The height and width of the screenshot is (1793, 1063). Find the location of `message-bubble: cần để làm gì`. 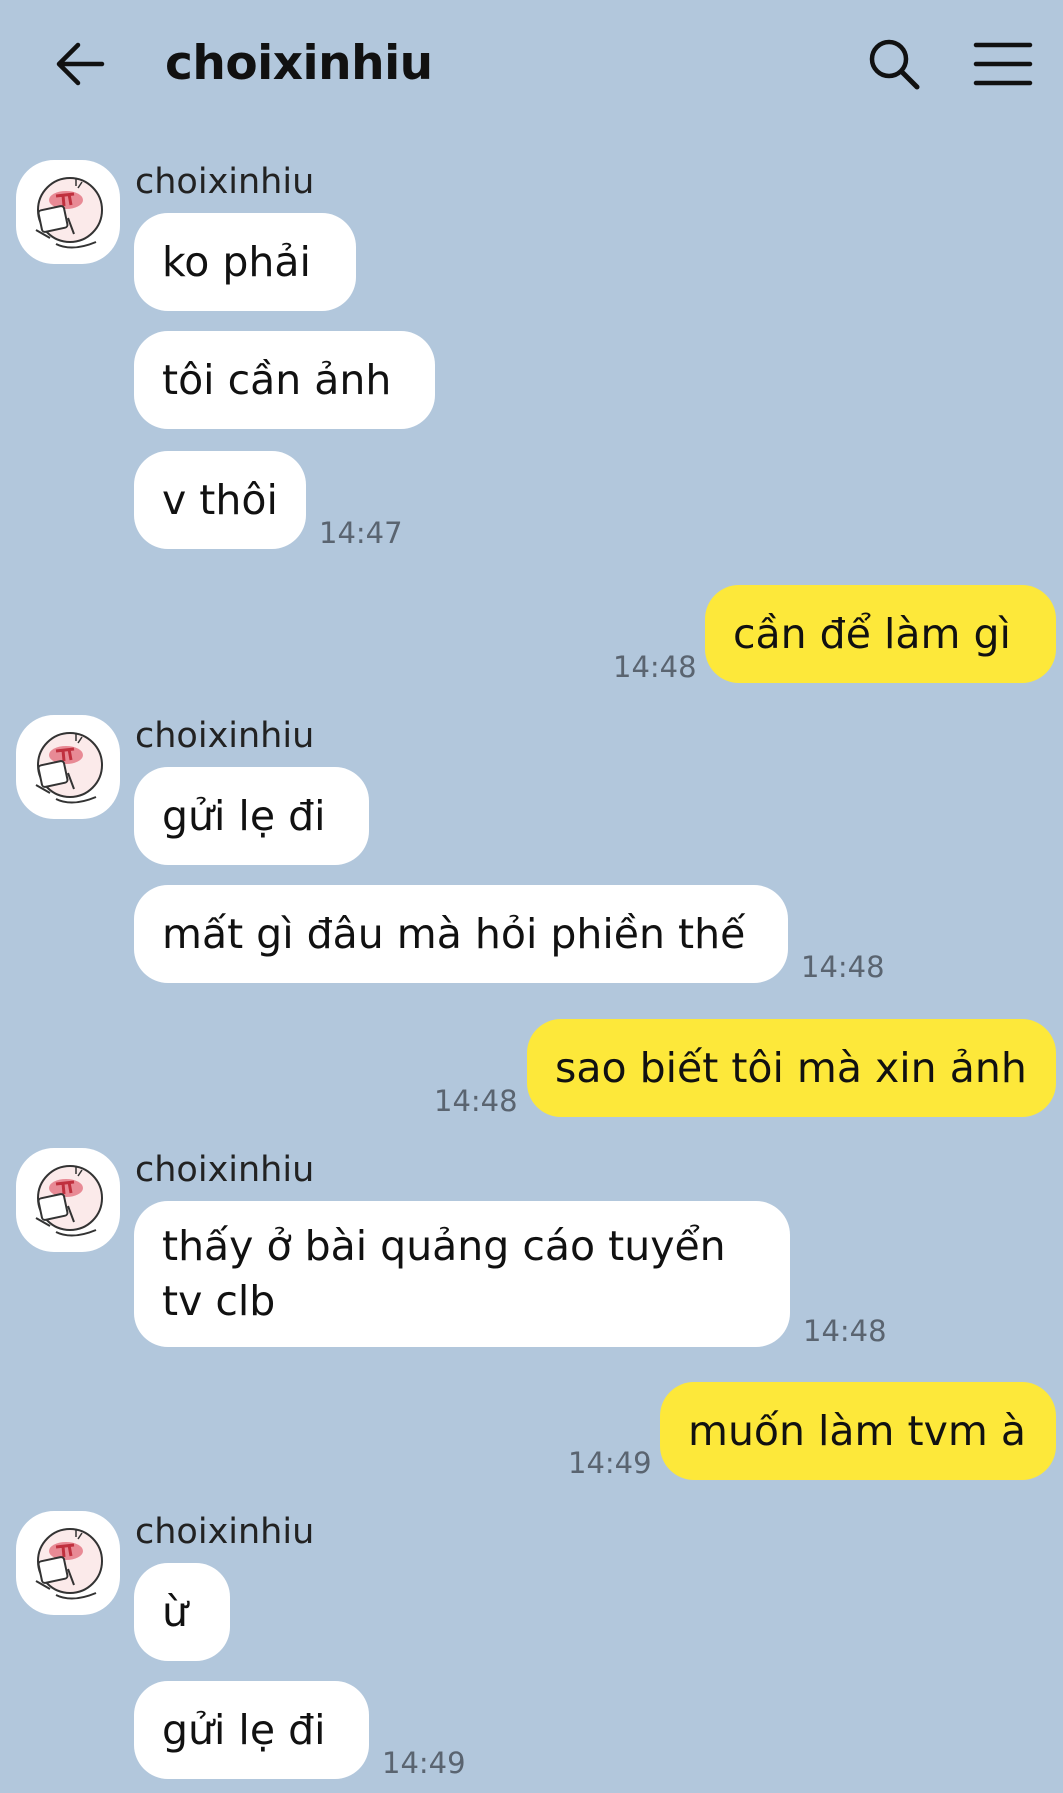

message-bubble: cần để làm gì is located at coordinates (880, 634).